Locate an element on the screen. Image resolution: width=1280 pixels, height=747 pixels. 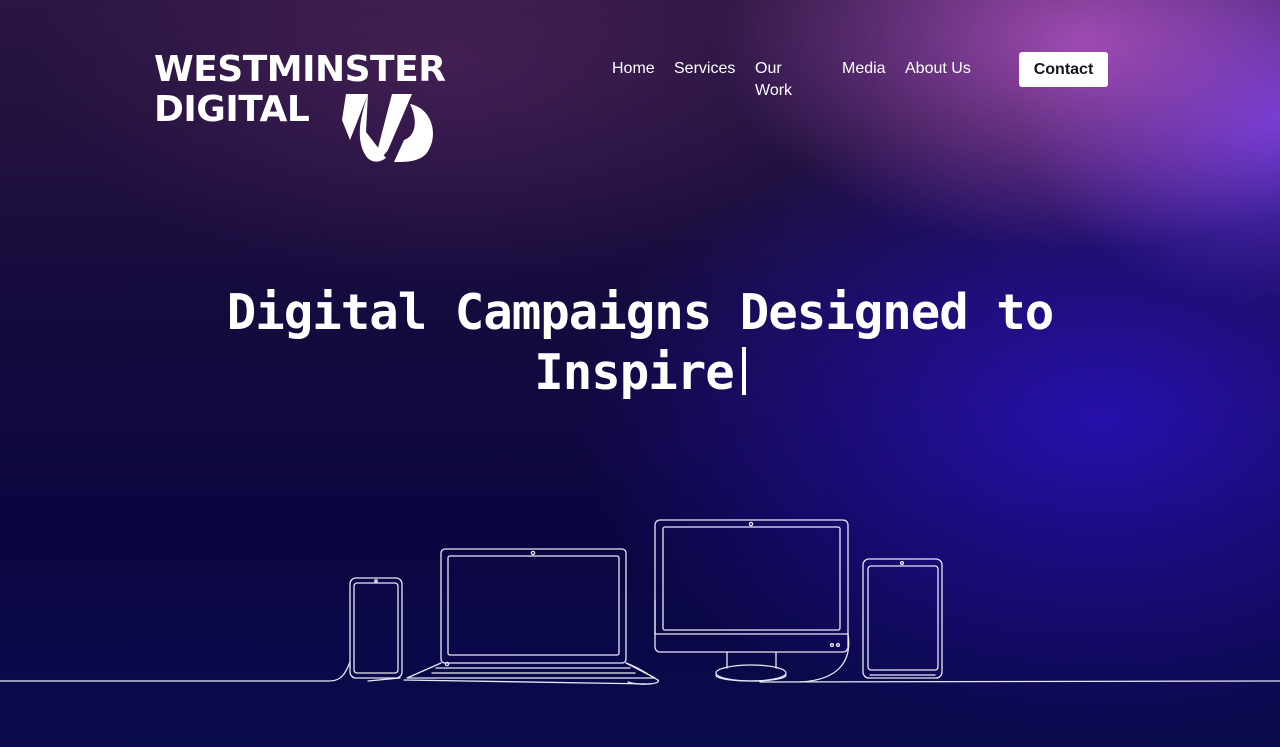
nav-about-us: About Us is located at coordinates (938, 69).